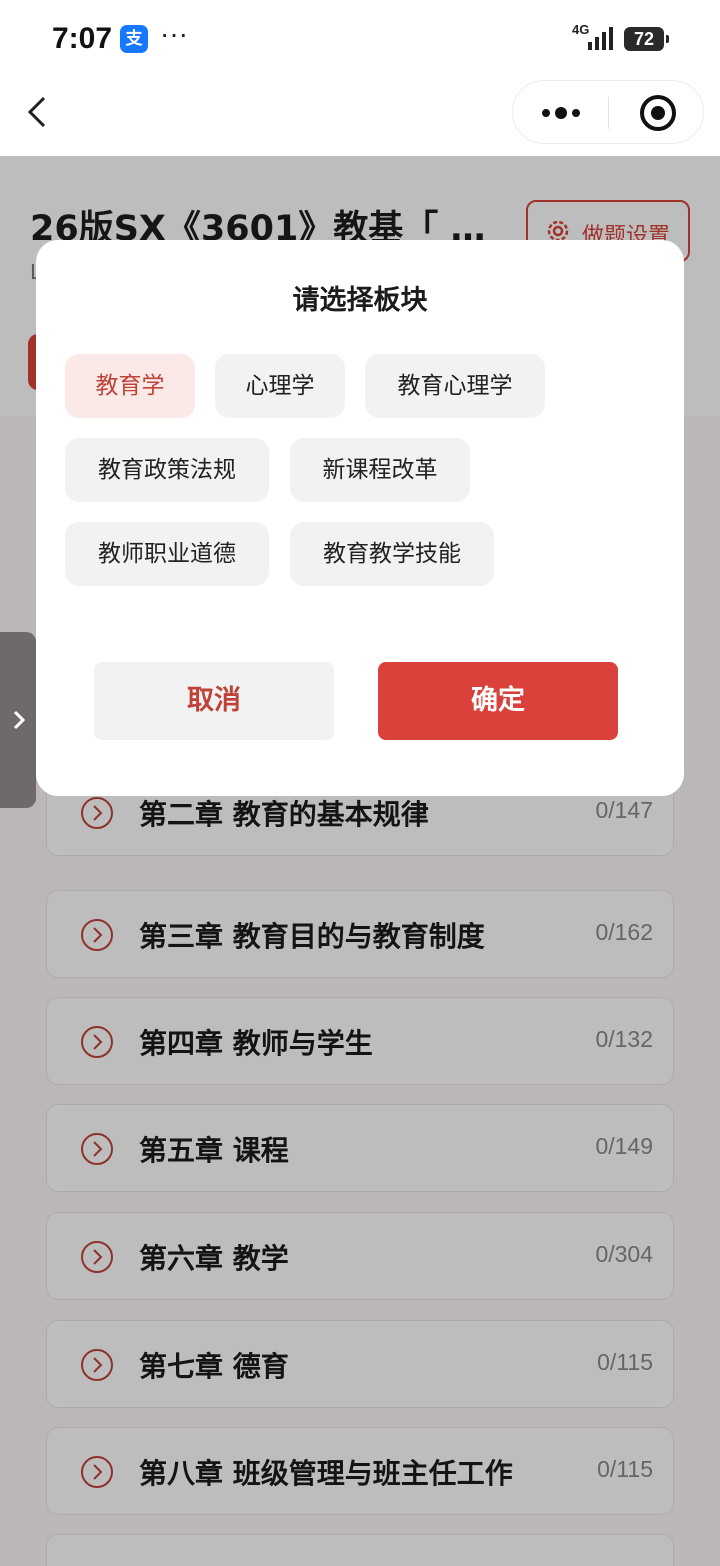 This screenshot has height=1566, width=720. What do you see at coordinates (167, 470) in the screenshot?
I see `option-chip-education-policy-law: 教育政策法规` at bounding box center [167, 470].